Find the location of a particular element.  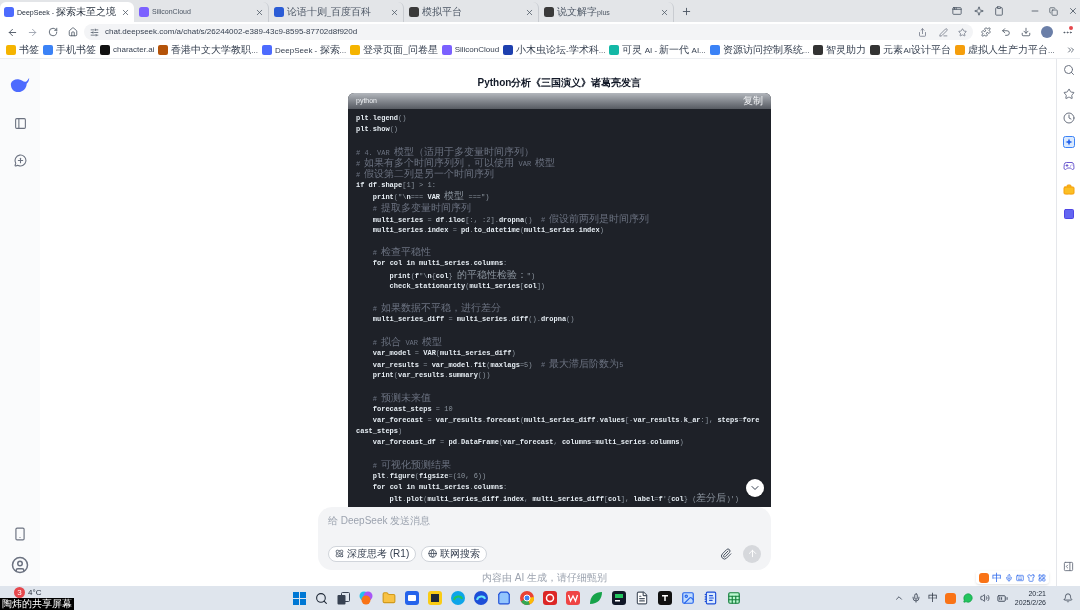

bookmark-item: character.ai is located at coordinates (127, 50).